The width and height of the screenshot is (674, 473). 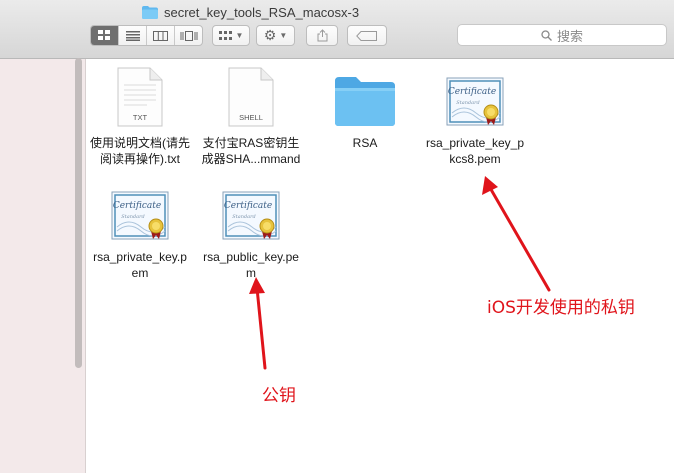 I want to click on file-name: rsa_private_key_p kcs8.pem, so click(x=475, y=151).